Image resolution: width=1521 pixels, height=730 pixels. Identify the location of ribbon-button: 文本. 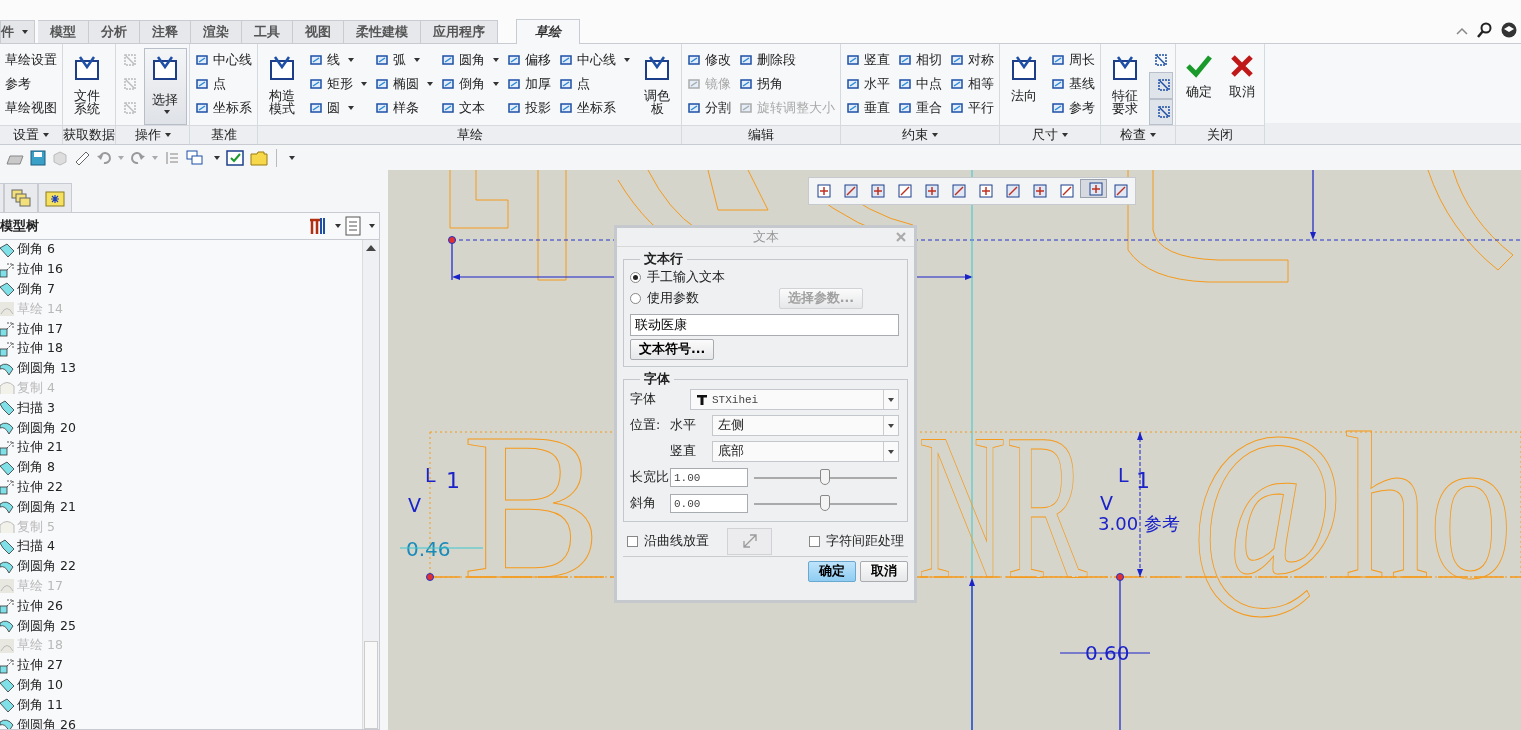
(470, 108).